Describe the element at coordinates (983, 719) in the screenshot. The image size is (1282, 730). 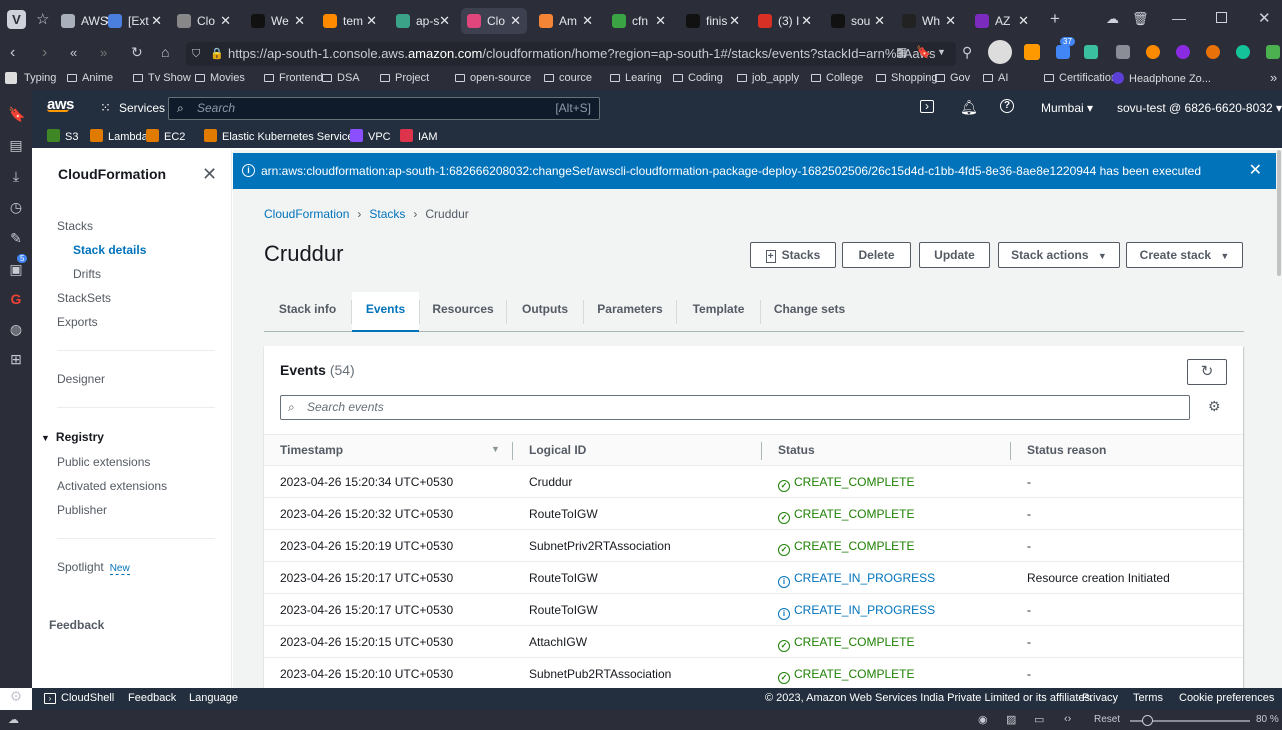
I see `camera-icon: ◉` at that location.